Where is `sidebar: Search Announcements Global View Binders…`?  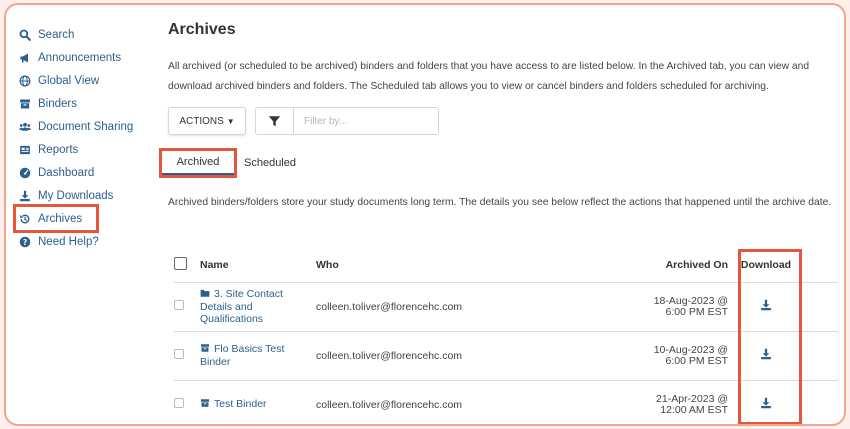 sidebar: Search Announcements Global View Binders… is located at coordinates (84, 138).